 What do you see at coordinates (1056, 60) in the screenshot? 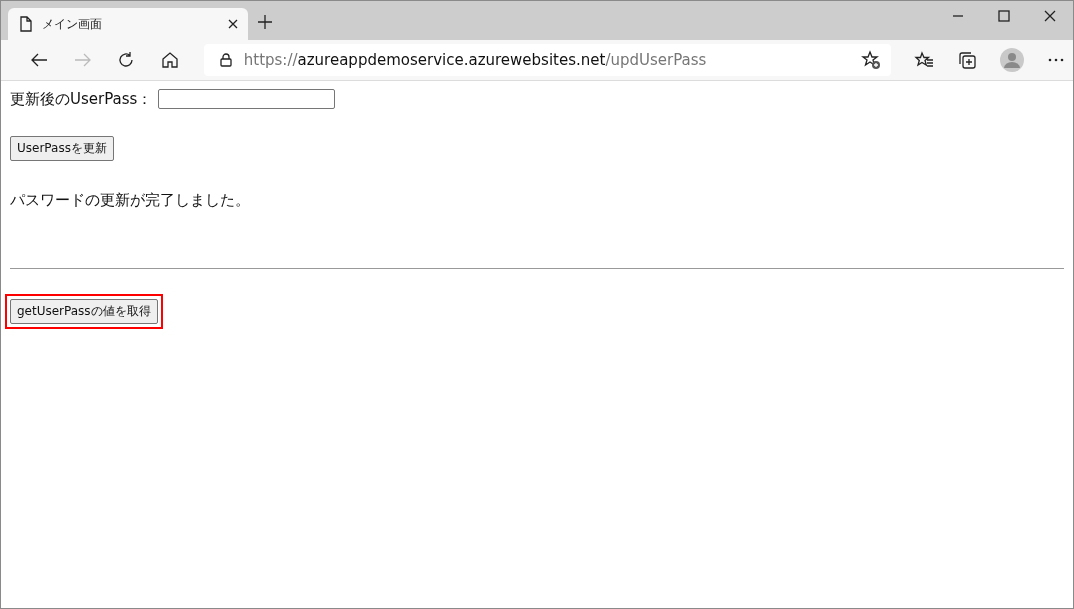
I see `more-icon` at bounding box center [1056, 60].